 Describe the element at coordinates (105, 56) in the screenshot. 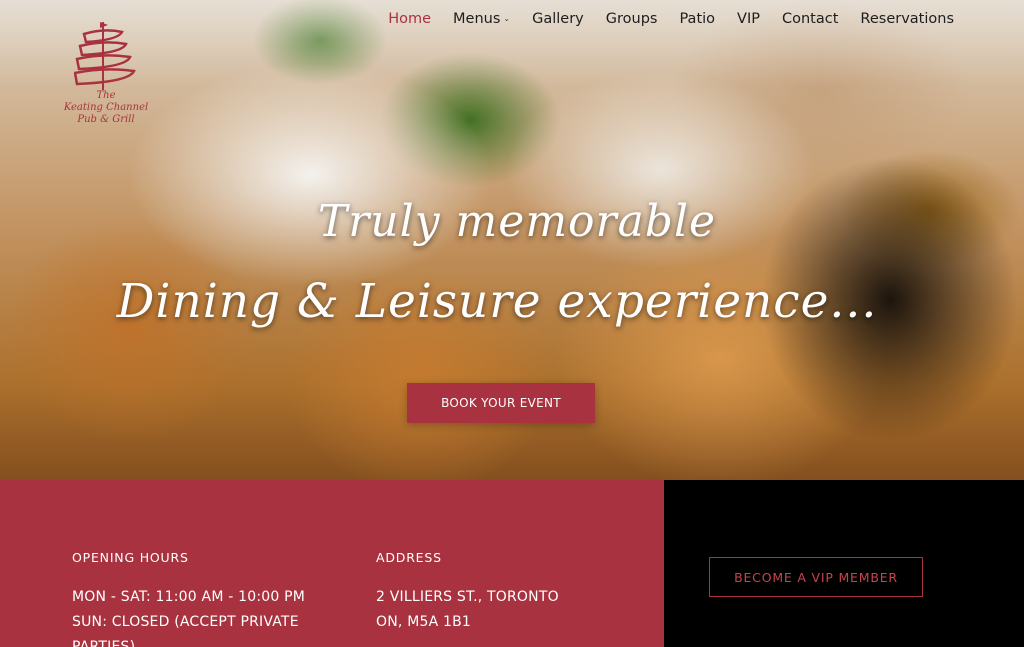

I see `ship-sails-icon` at that location.